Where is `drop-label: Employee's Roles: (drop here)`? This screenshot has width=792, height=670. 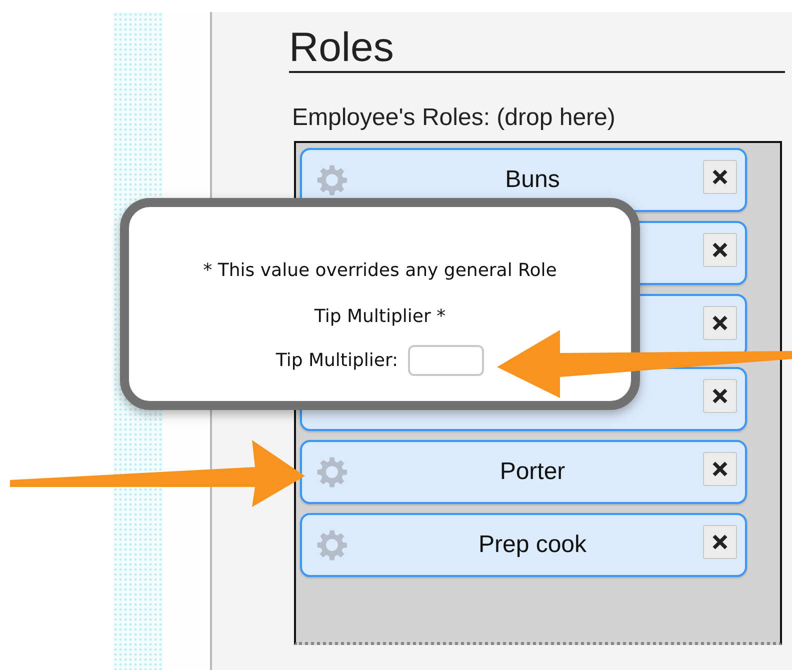 drop-label: Employee's Roles: (drop here) is located at coordinates (454, 118).